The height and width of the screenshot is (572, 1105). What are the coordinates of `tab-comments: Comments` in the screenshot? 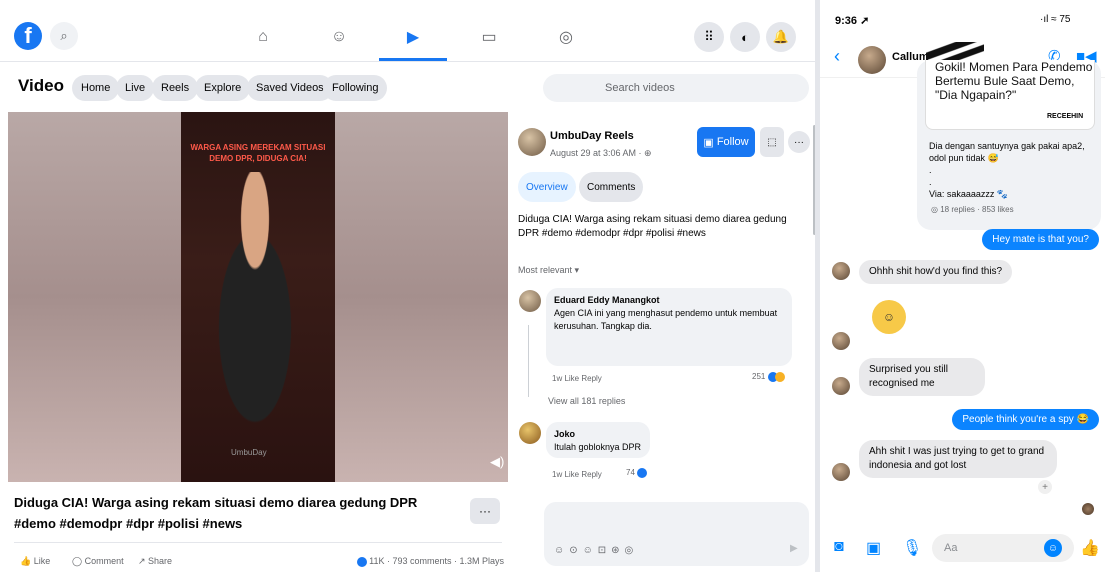 It's located at (611, 187).